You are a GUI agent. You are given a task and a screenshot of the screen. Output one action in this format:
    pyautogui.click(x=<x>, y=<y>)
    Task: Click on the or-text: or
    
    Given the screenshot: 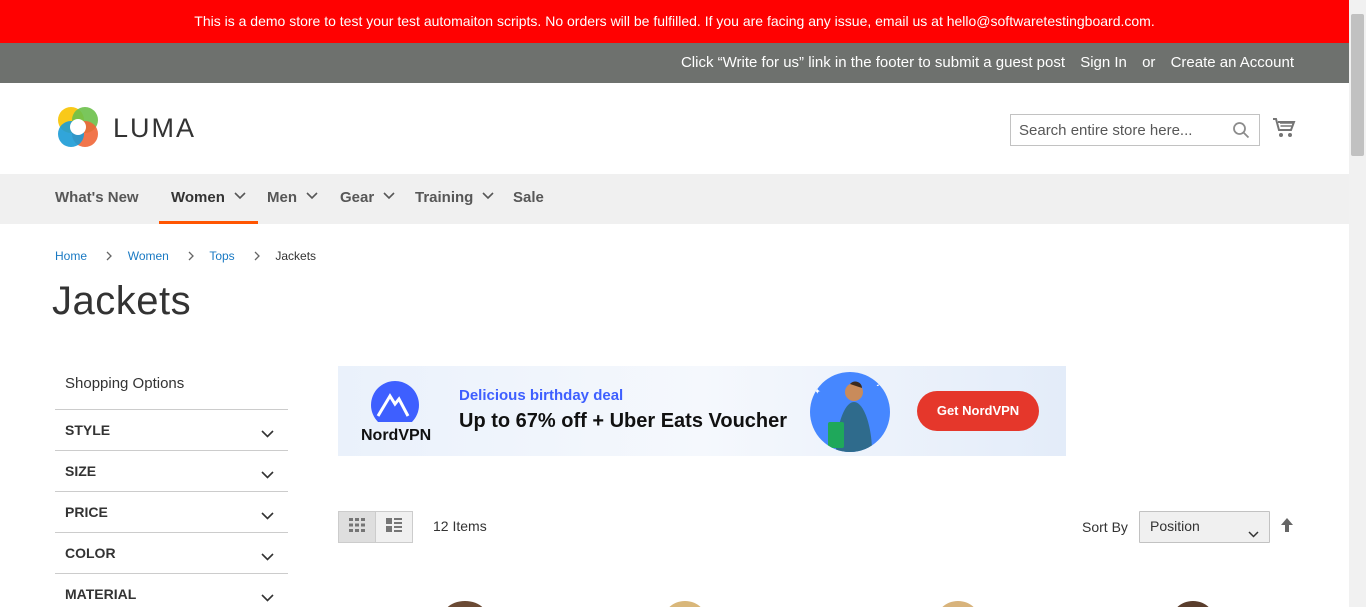 What is the action you would take?
    pyautogui.click(x=1149, y=62)
    